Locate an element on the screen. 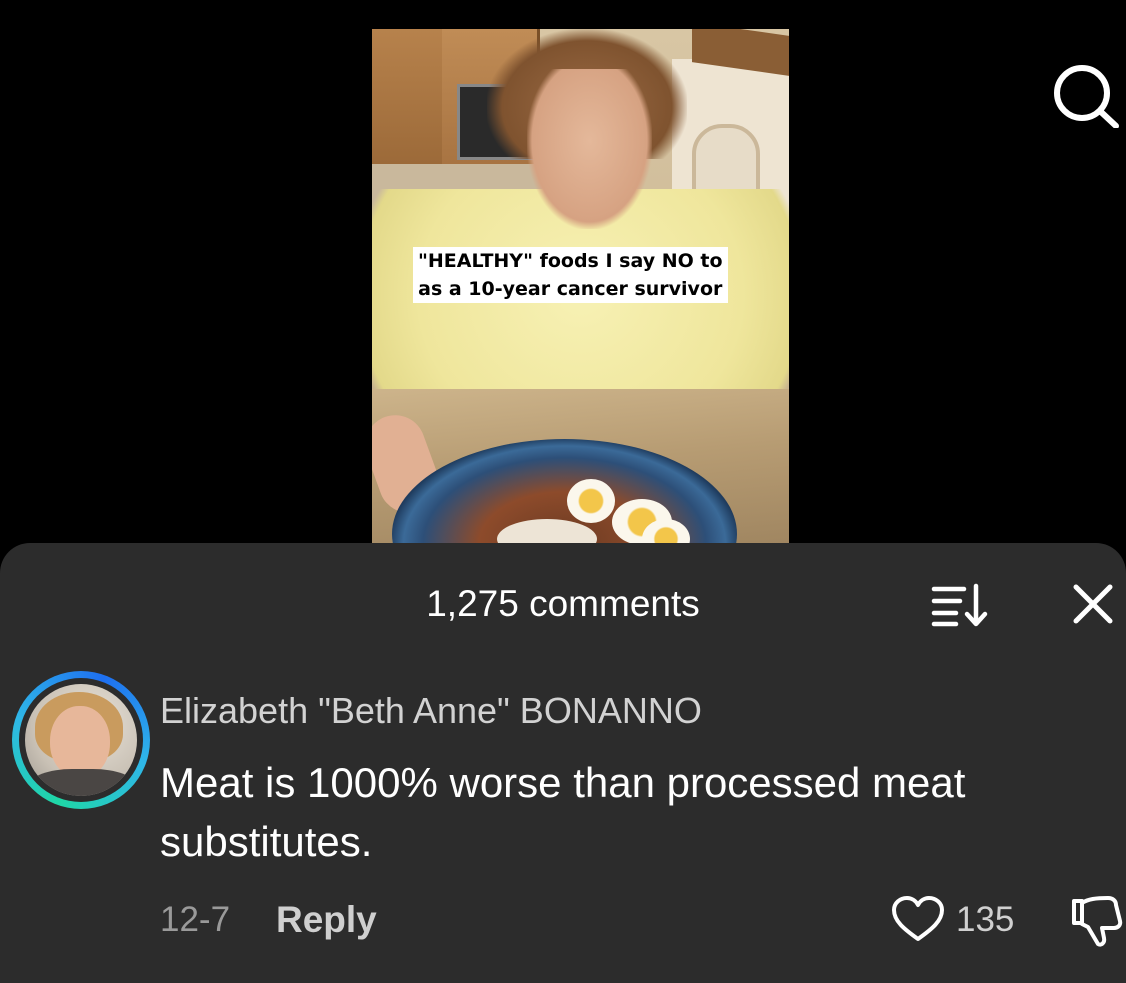  avatar-image is located at coordinates (81, 740).